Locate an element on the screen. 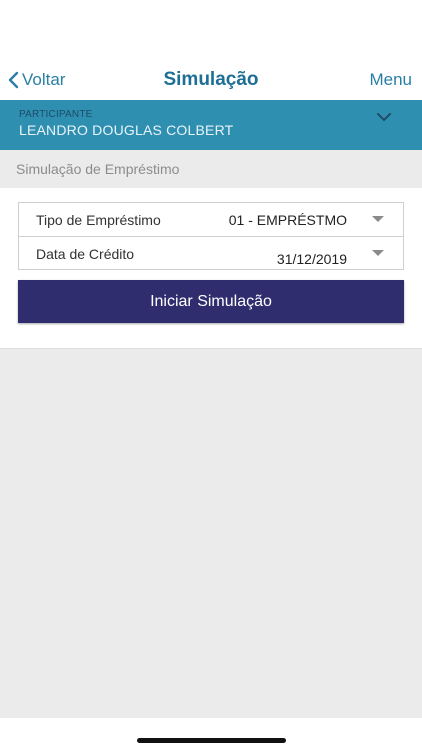 Image resolution: width=422 pixels, height=750 pixels. credit-date-select: Data de Crédito 31/12/2019 is located at coordinates (211, 253).